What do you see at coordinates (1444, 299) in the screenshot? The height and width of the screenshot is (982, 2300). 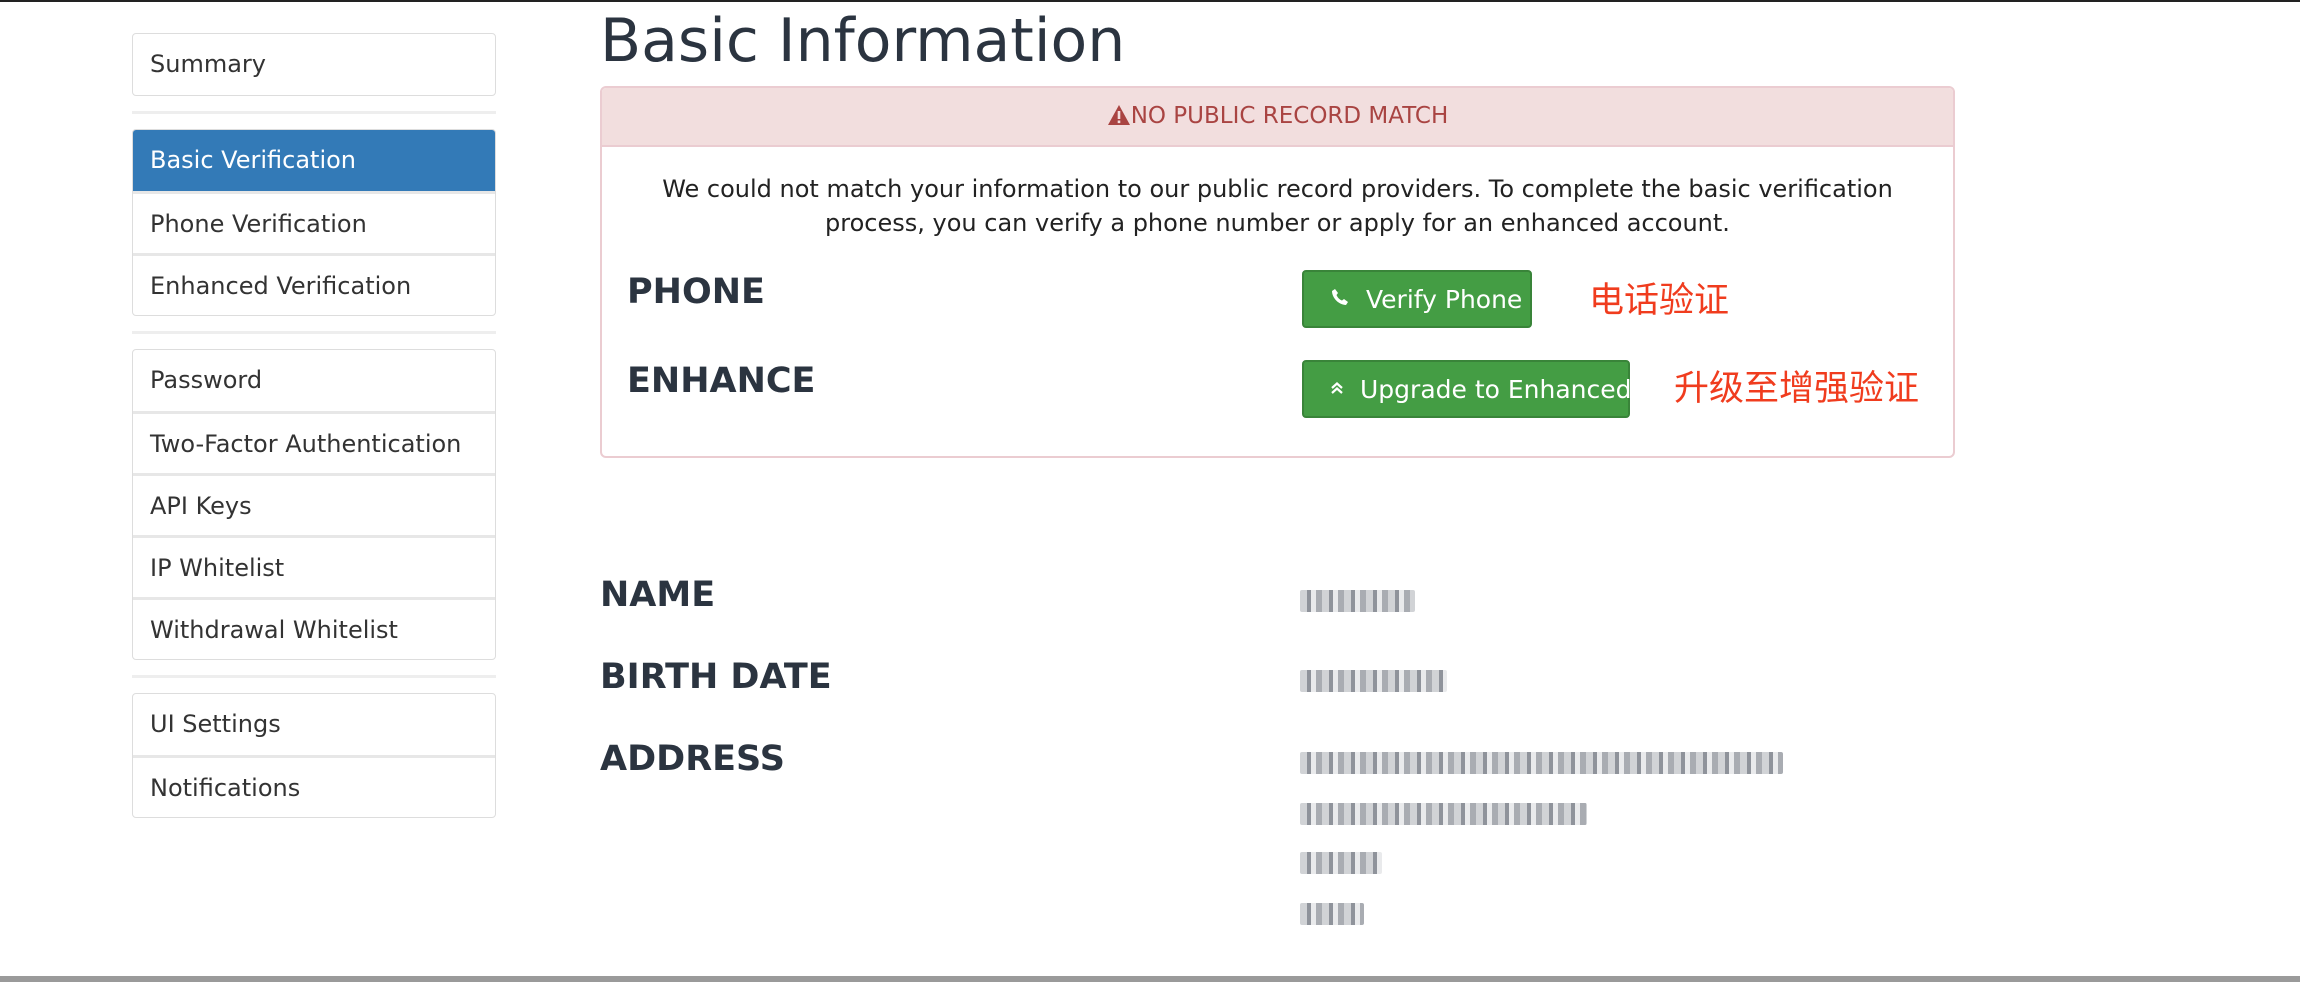 I see `verify-phone-label: Verify Phone` at bounding box center [1444, 299].